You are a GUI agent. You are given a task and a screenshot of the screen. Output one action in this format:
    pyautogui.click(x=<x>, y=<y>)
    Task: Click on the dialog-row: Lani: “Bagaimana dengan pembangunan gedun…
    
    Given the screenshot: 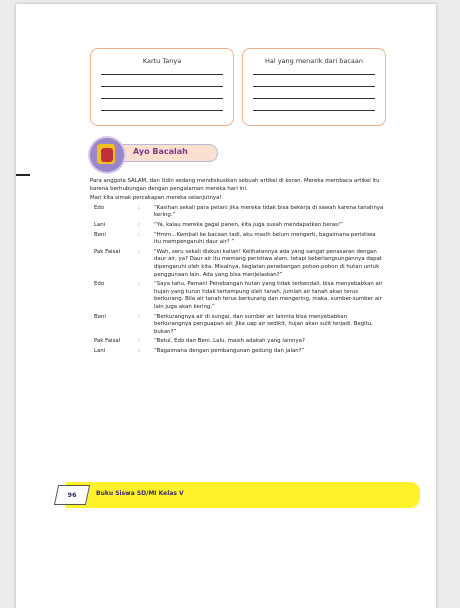 What is the action you would take?
    pyautogui.click(x=240, y=352)
    